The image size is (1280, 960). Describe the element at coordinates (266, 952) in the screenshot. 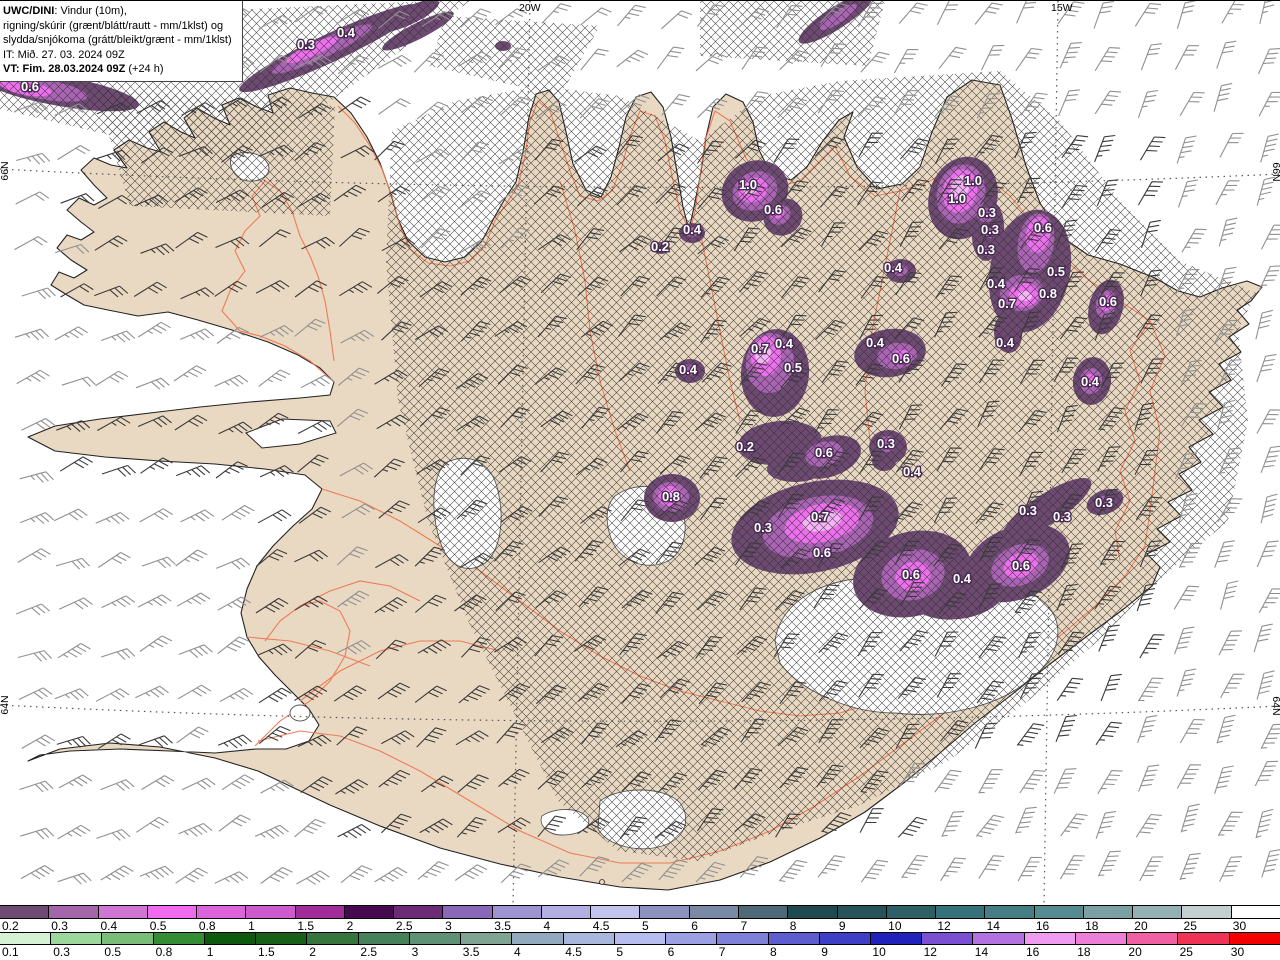

I see `scale-tick-label: 1.5` at that location.